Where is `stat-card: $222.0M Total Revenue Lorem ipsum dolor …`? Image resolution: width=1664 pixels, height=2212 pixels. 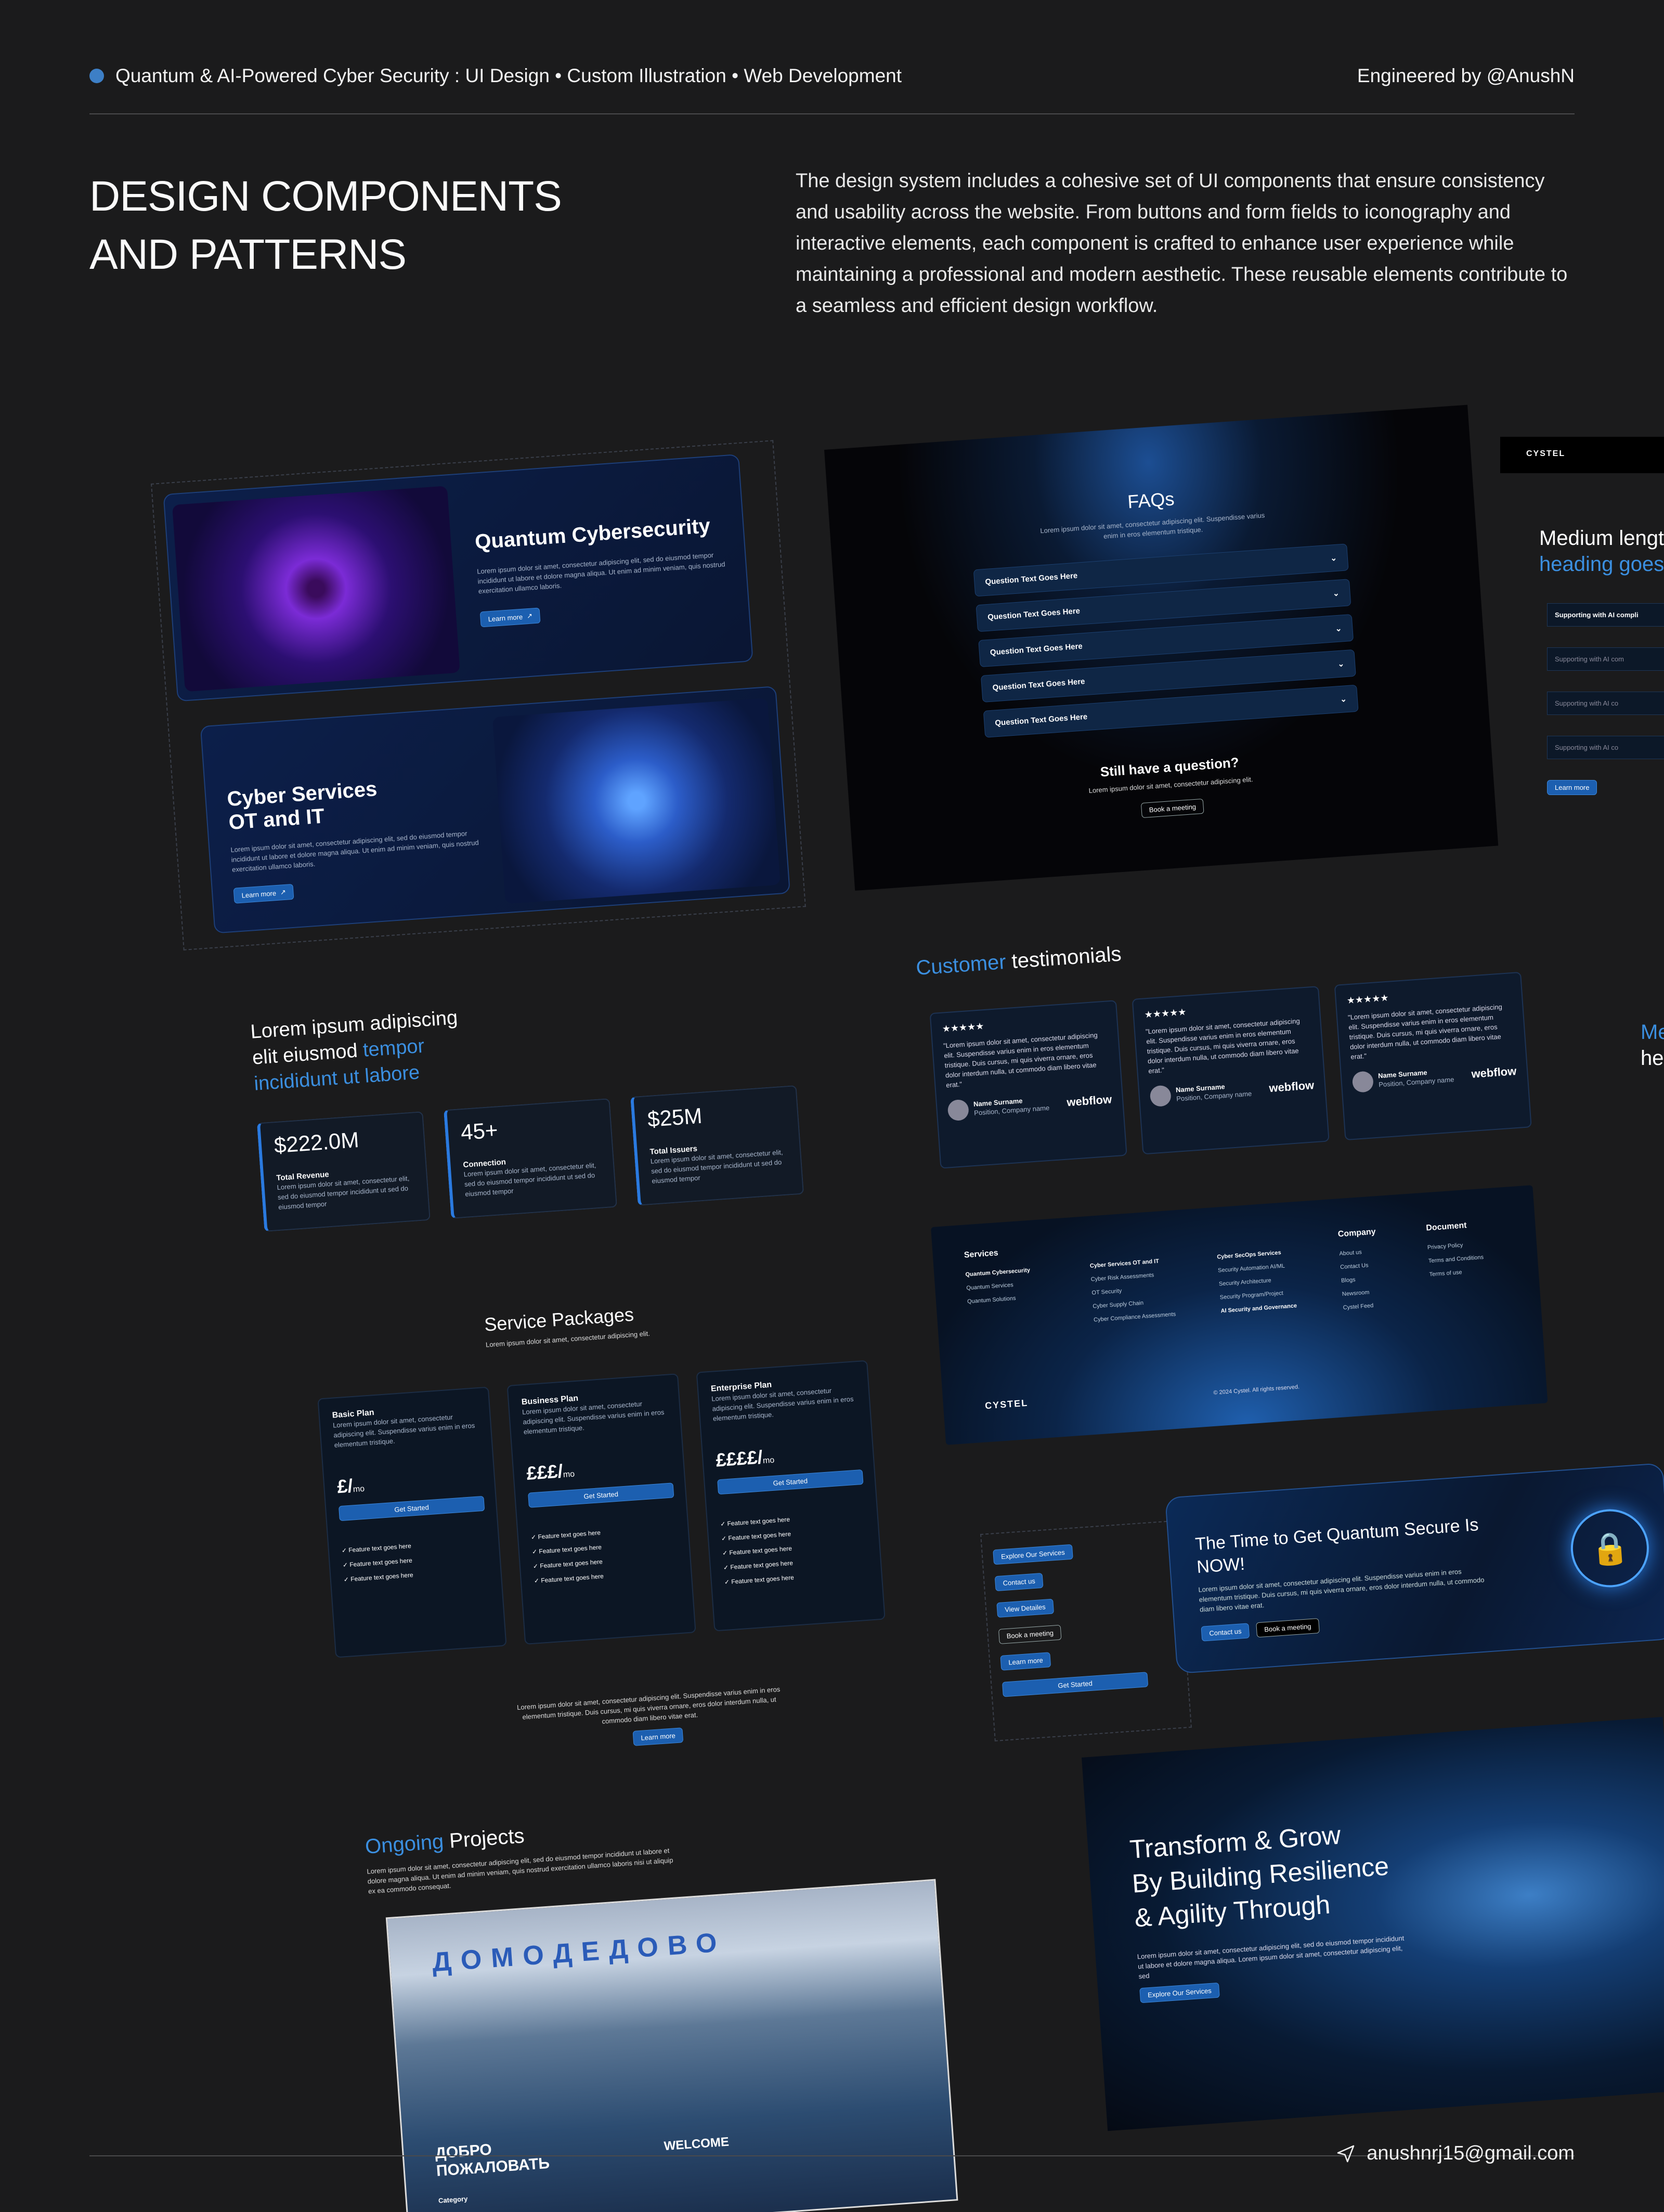
stat-card: $222.0M Total Revenue Lorem ipsum dolor … is located at coordinates (343, 1171).